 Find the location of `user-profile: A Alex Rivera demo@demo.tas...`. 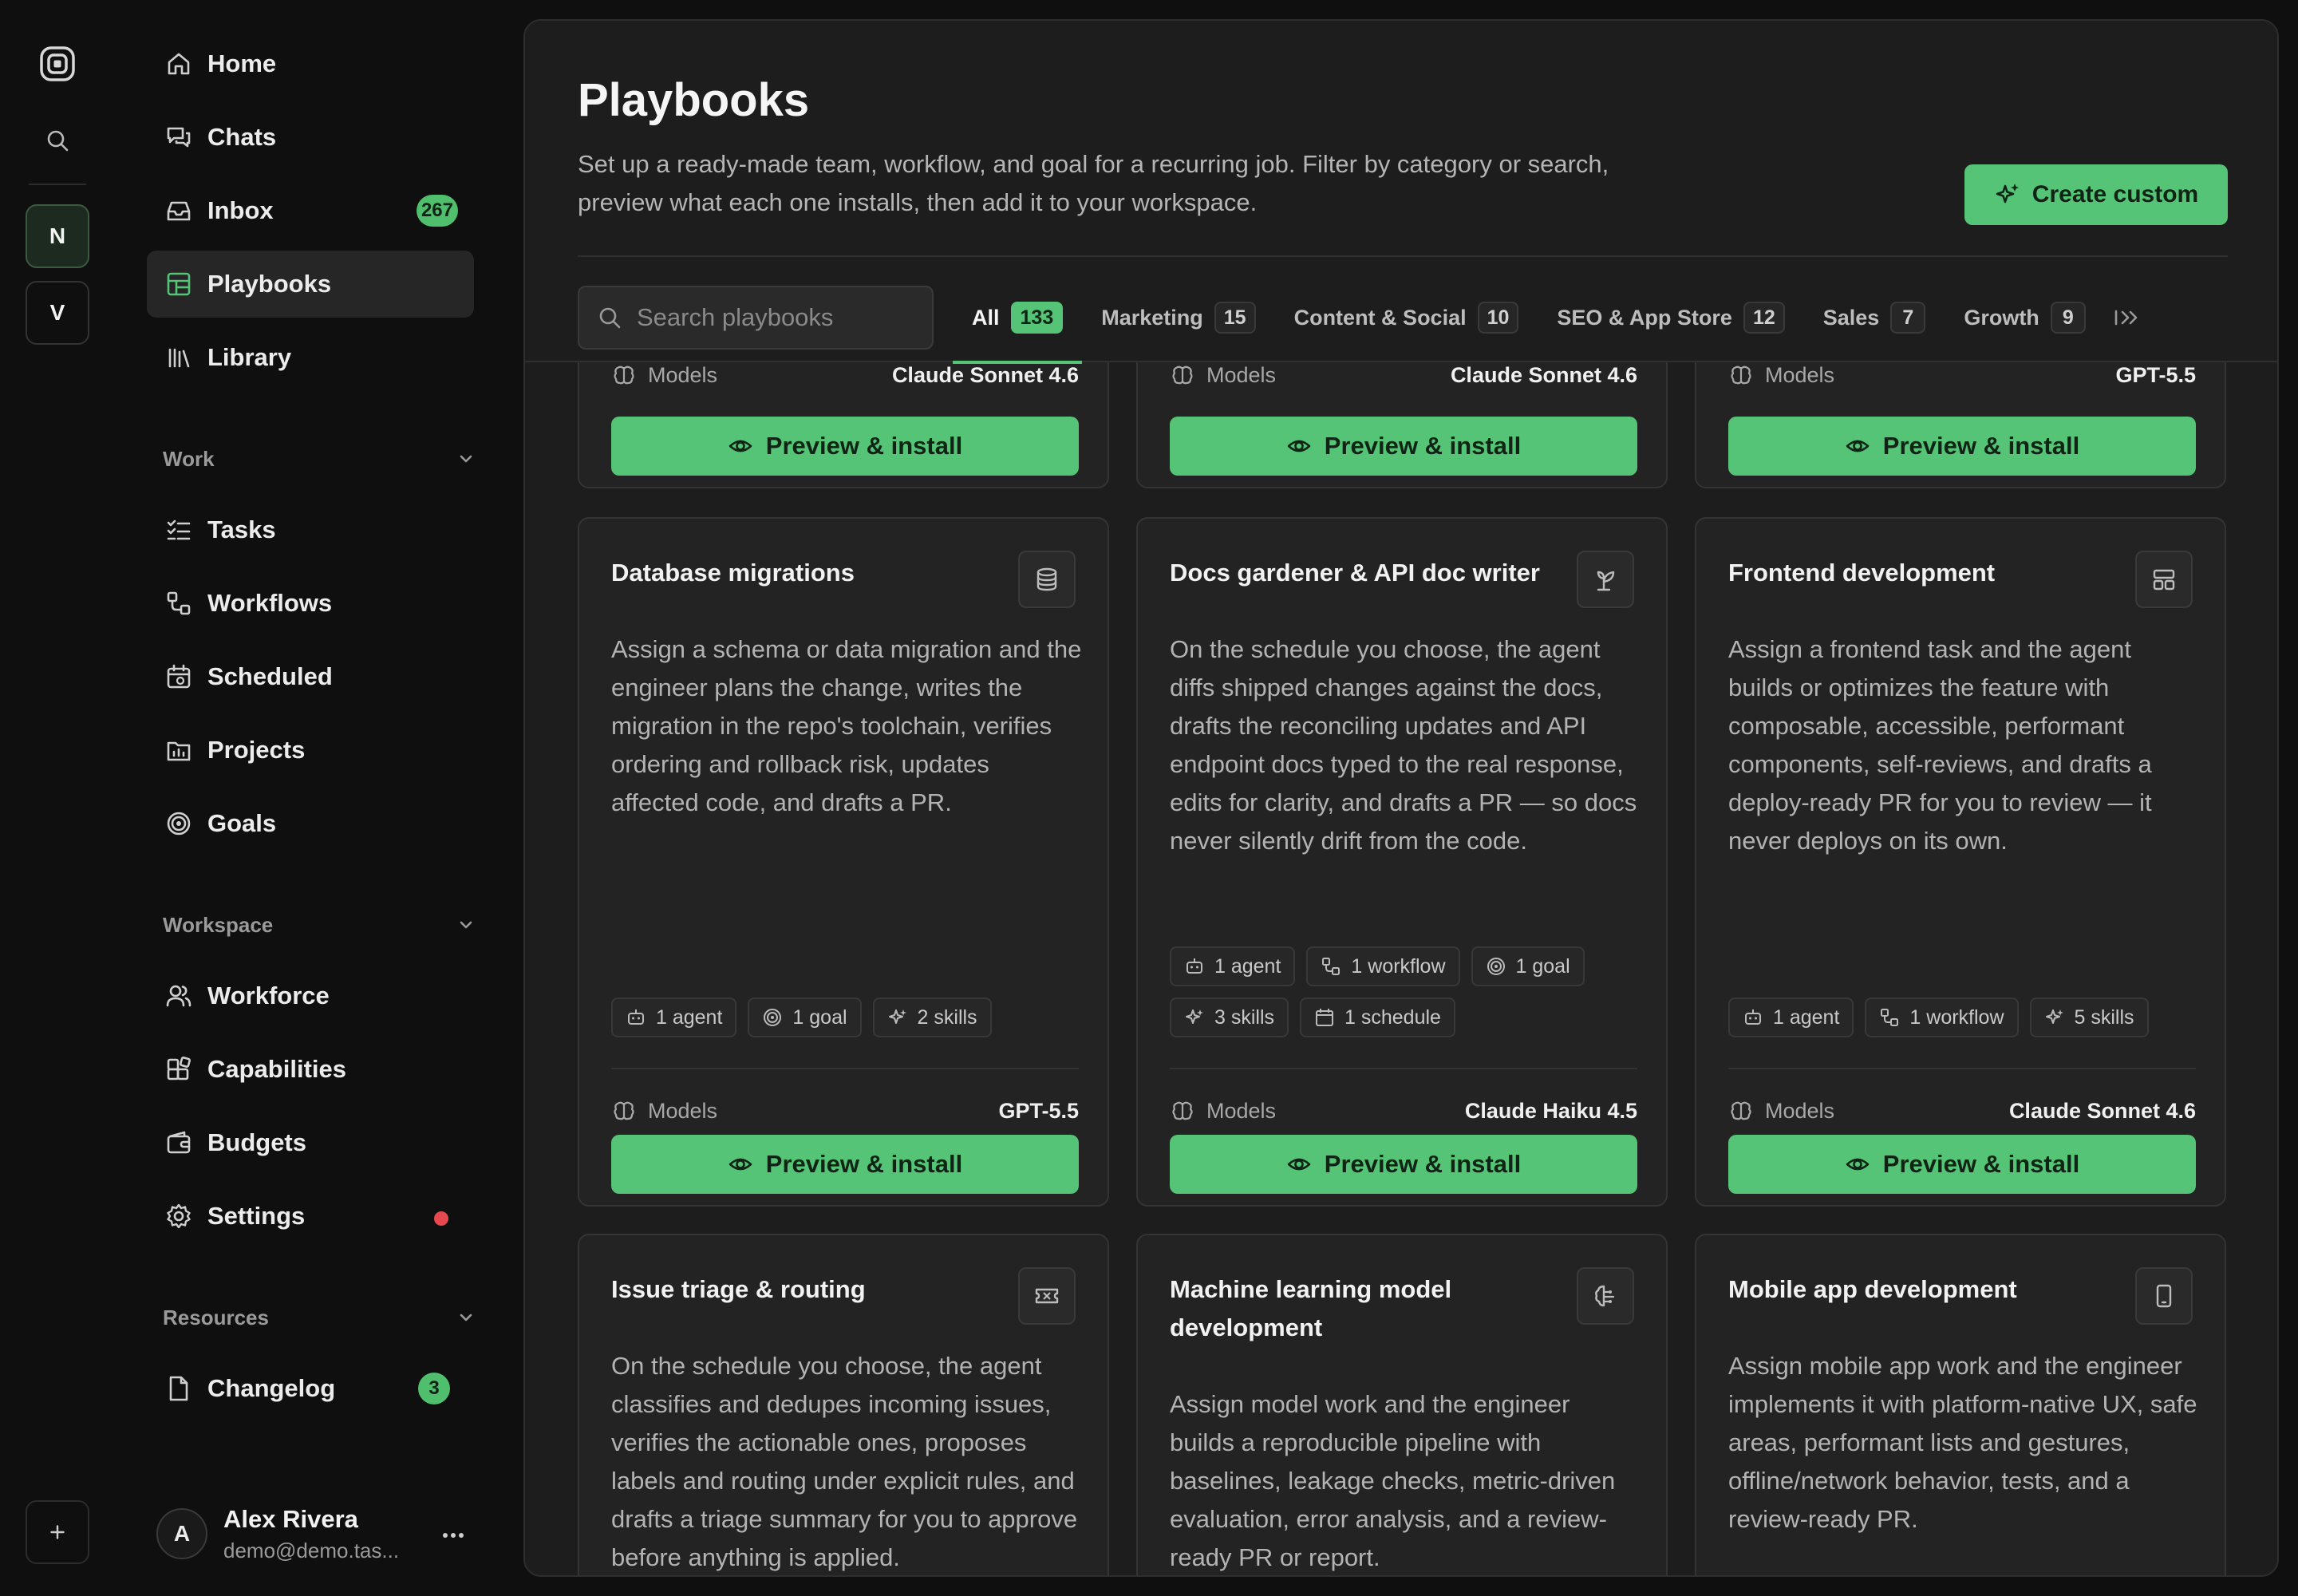

user-profile: A Alex Rivera demo@demo.tas... is located at coordinates (320, 1533).